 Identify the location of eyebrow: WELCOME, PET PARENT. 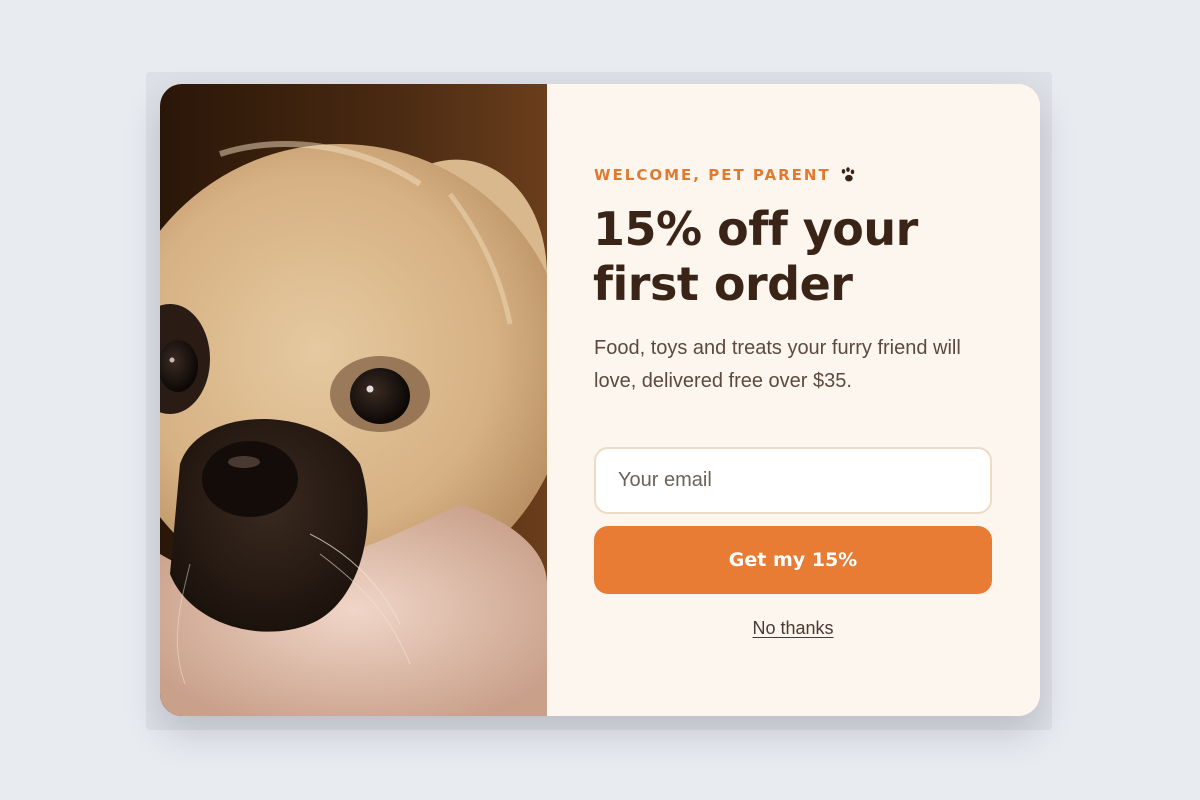
(725, 175).